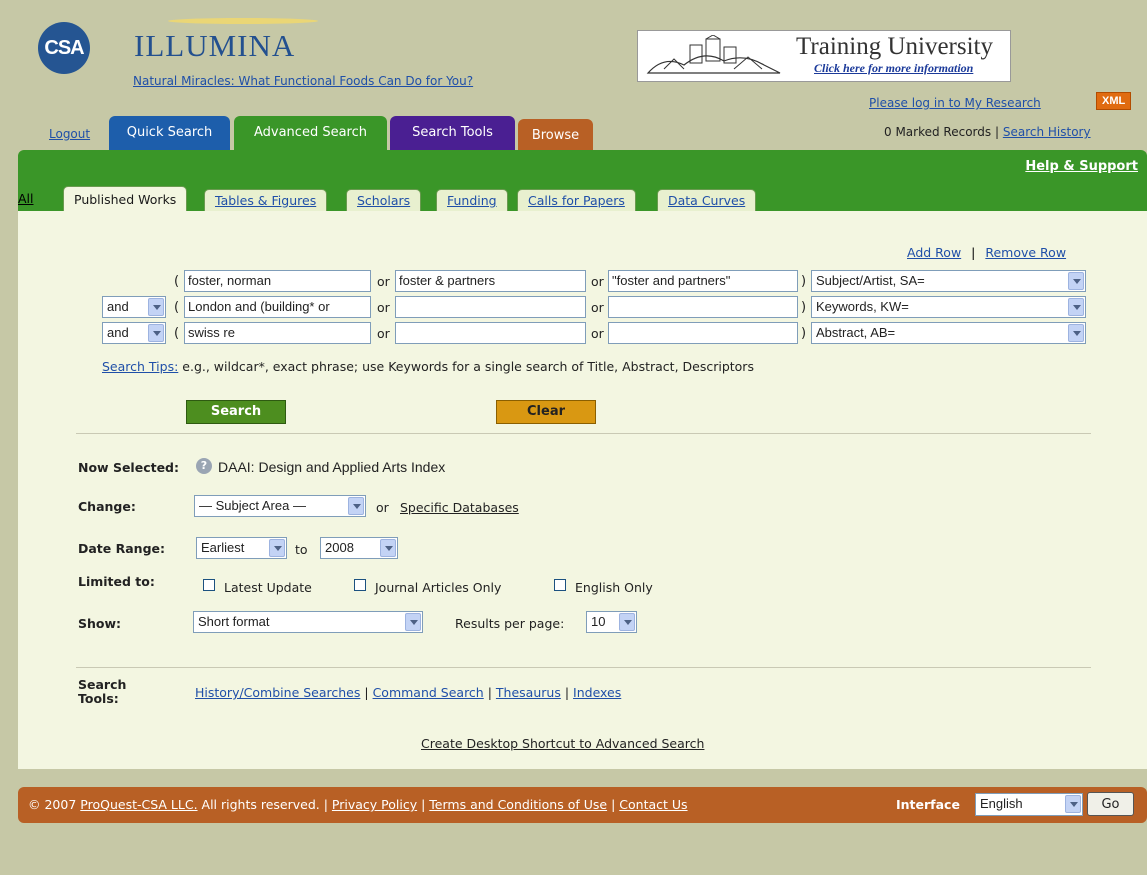 The height and width of the screenshot is (875, 1147). Describe the element at coordinates (308, 622) in the screenshot. I see `show-format-select: Short format` at that location.